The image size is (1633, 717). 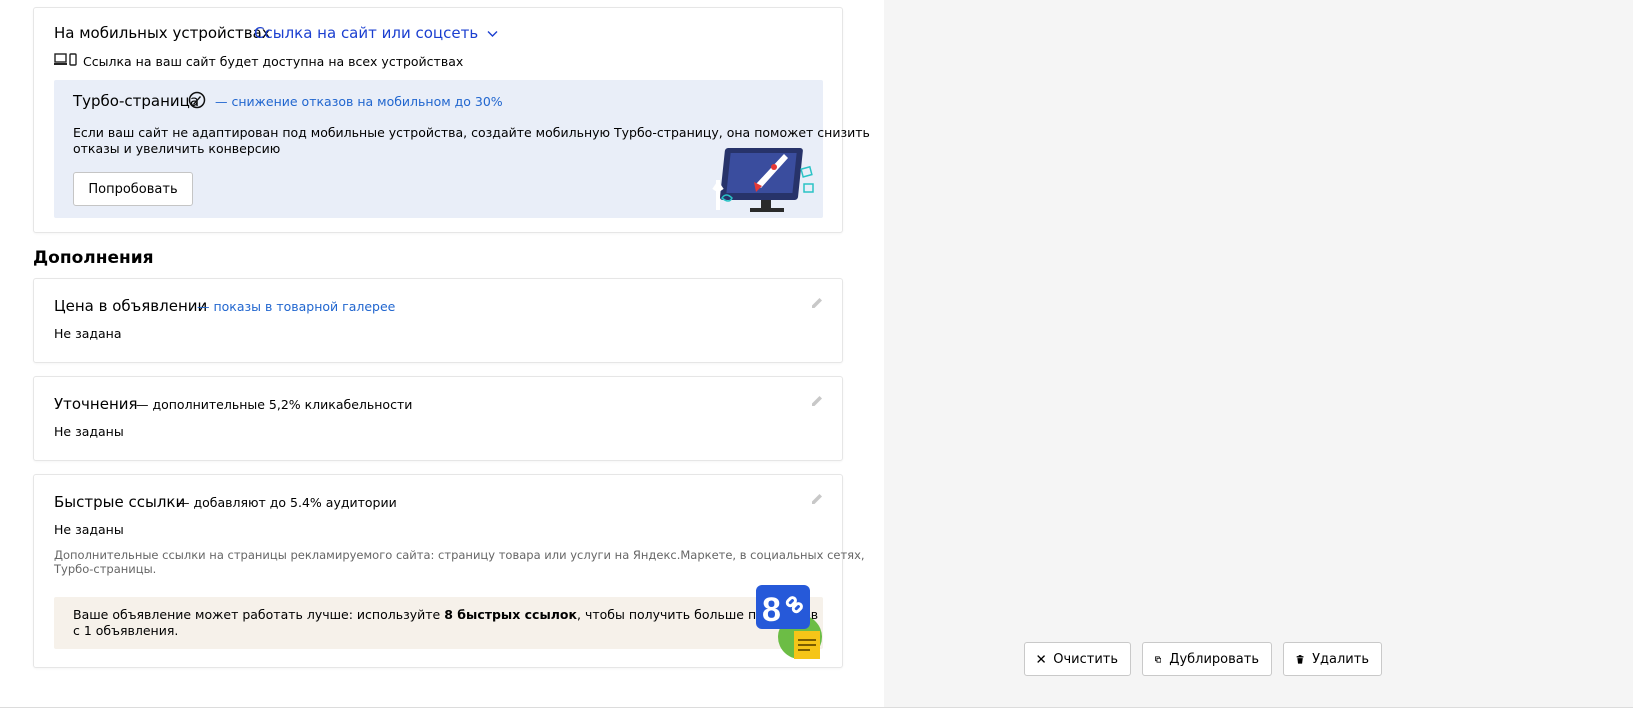 What do you see at coordinates (177, 148) in the screenshot?
I see `turbo-text-line2: отказы и увеличить конверсию` at bounding box center [177, 148].